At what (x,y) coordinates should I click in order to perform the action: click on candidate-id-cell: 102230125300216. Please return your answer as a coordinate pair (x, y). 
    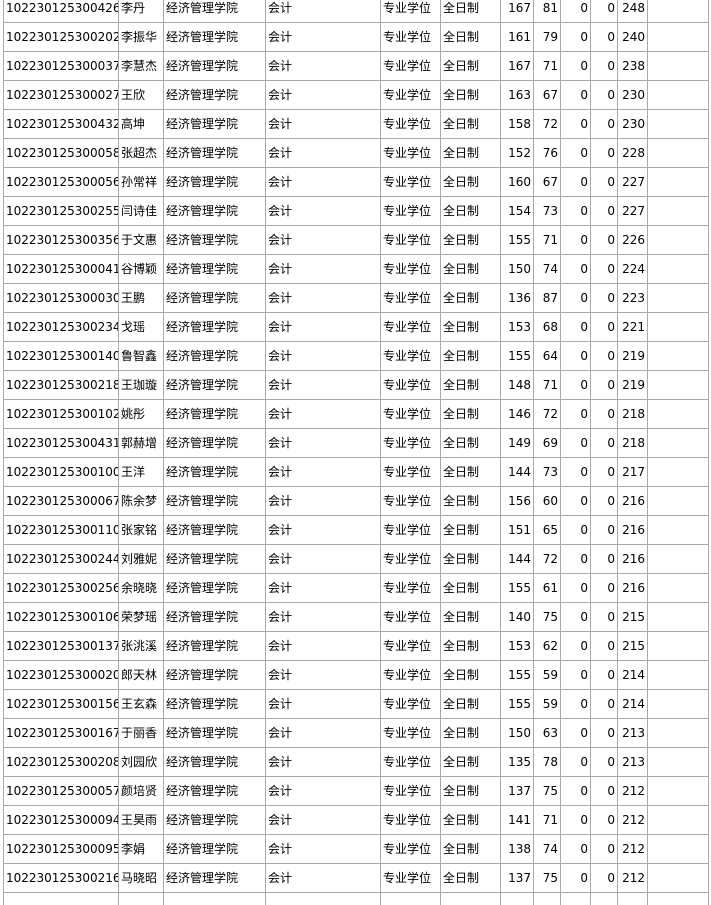
    Looking at the image, I should click on (61, 878).